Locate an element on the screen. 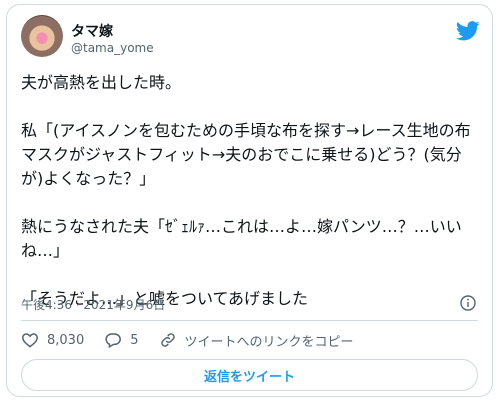 The image size is (501, 405). user-handle: @tama_yome is located at coordinates (112, 48).